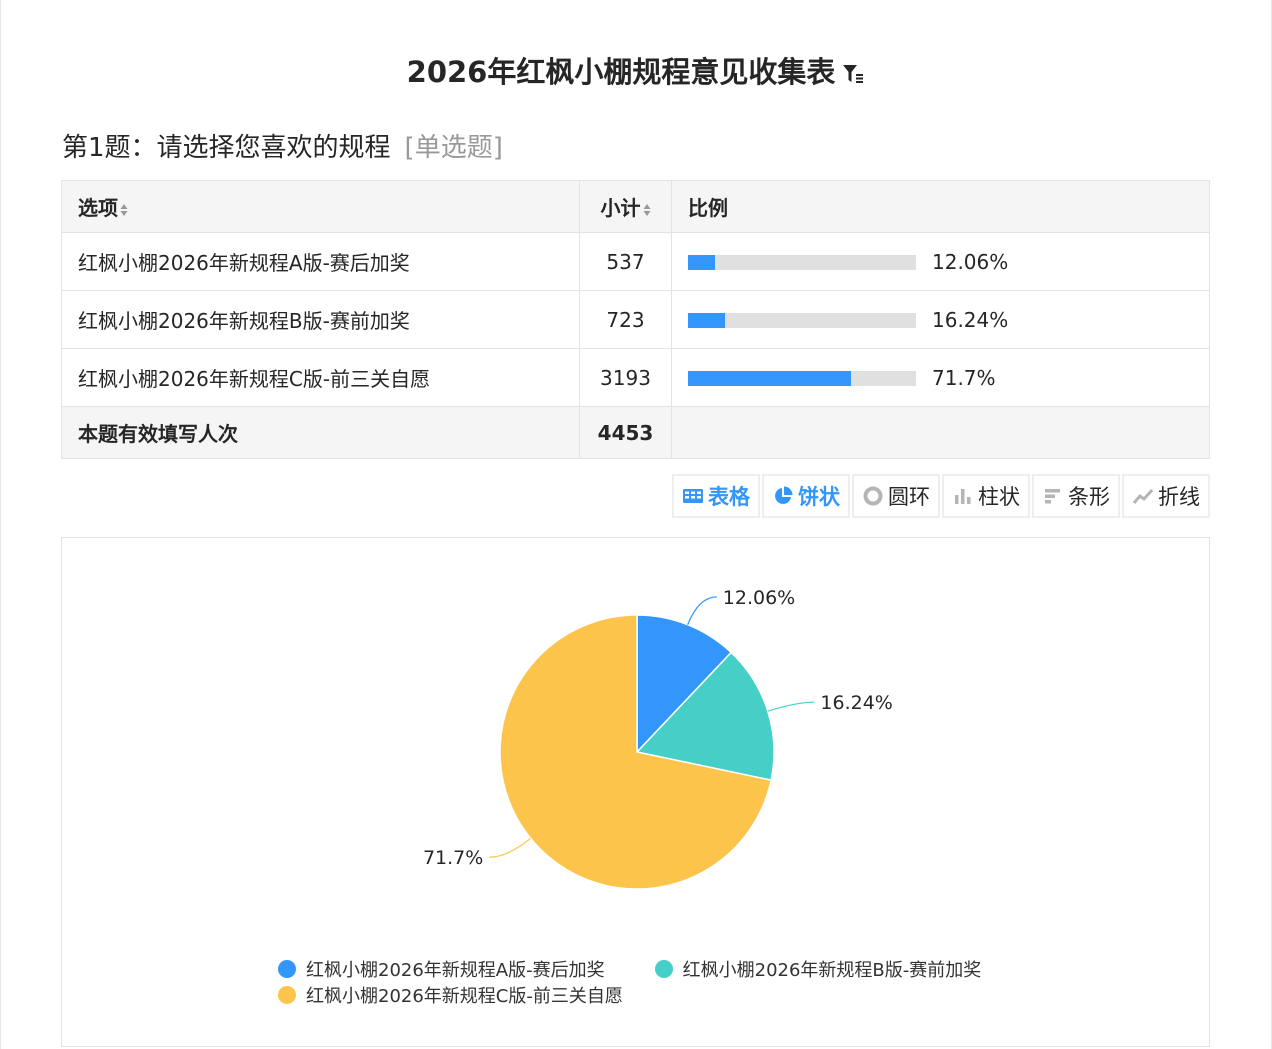 The image size is (1272, 1049). Describe the element at coordinates (1179, 497) in the screenshot. I see `line-view-label: 折线` at that location.